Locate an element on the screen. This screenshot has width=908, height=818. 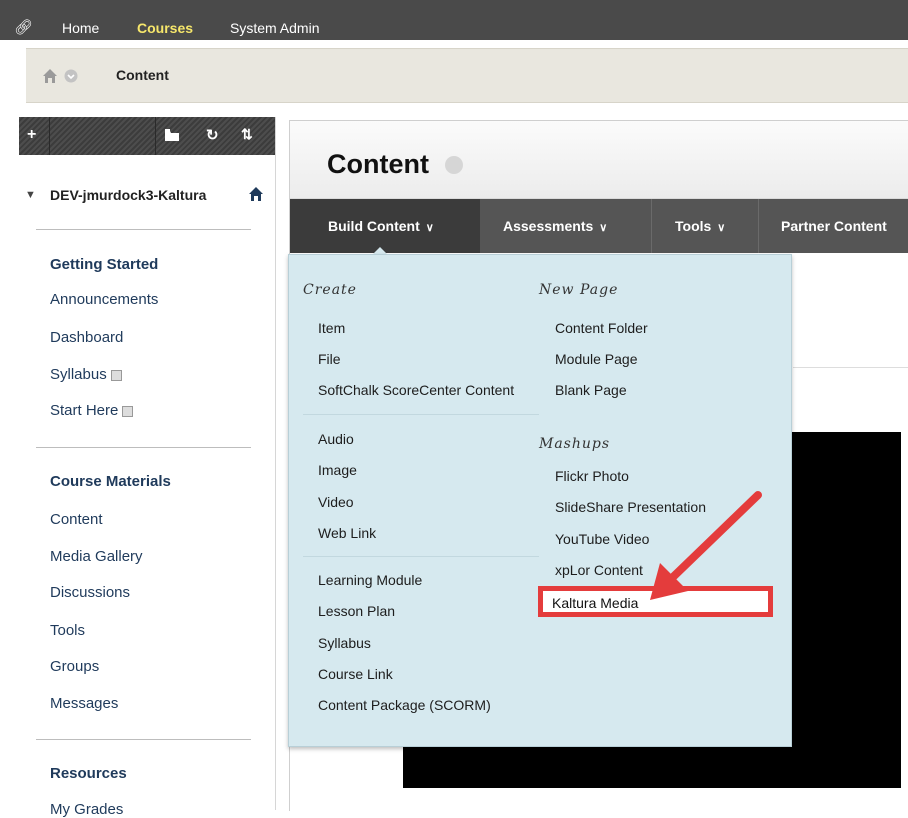
menu-heading-getting-started: Getting Started is located at coordinates (104, 264).